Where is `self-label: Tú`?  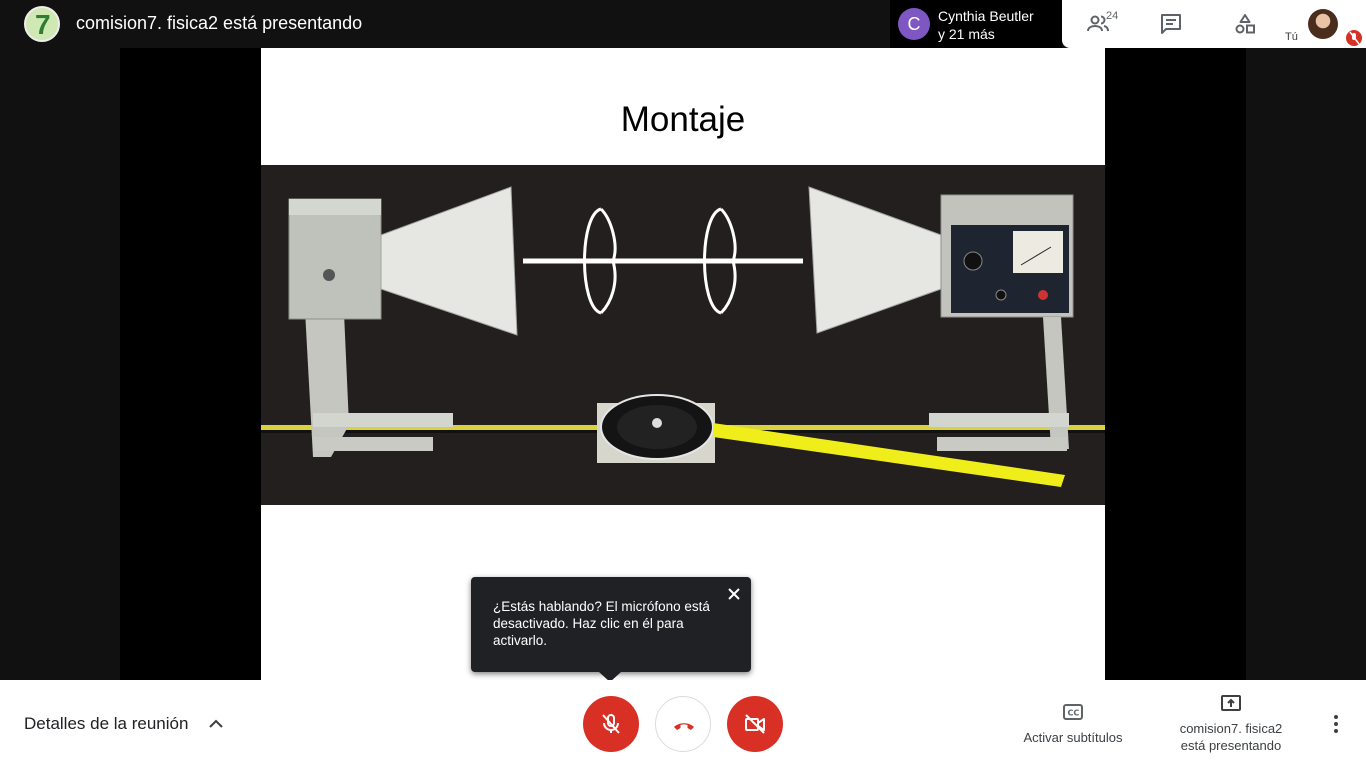
self-label: Tú is located at coordinates (1291, 37).